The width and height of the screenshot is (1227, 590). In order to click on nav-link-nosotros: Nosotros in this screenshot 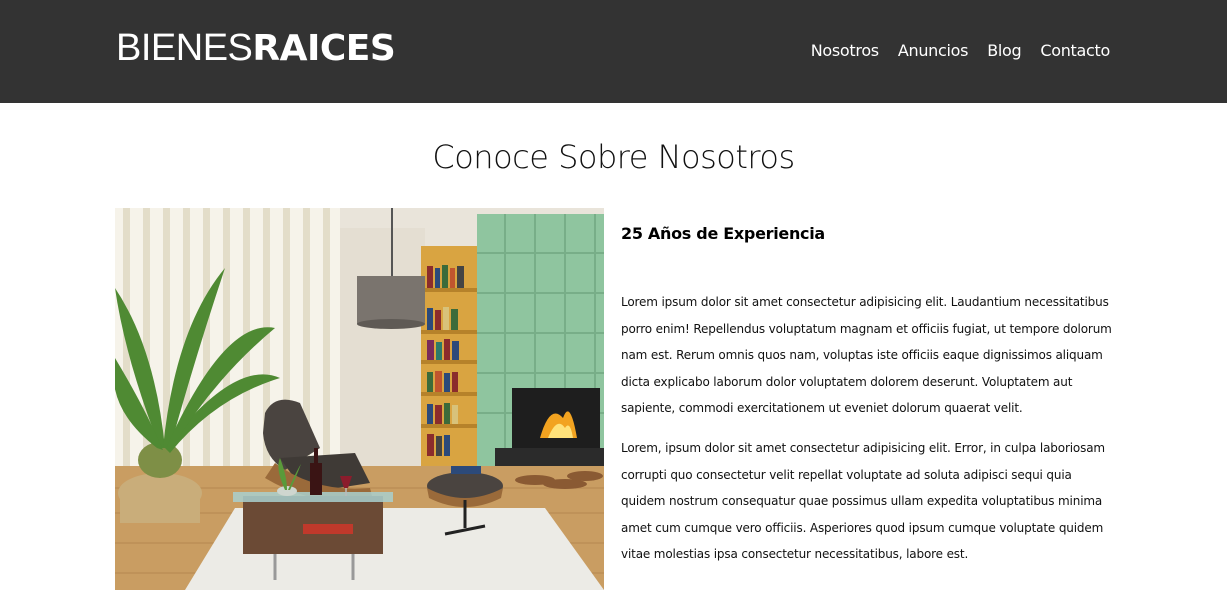, I will do `click(845, 51)`.